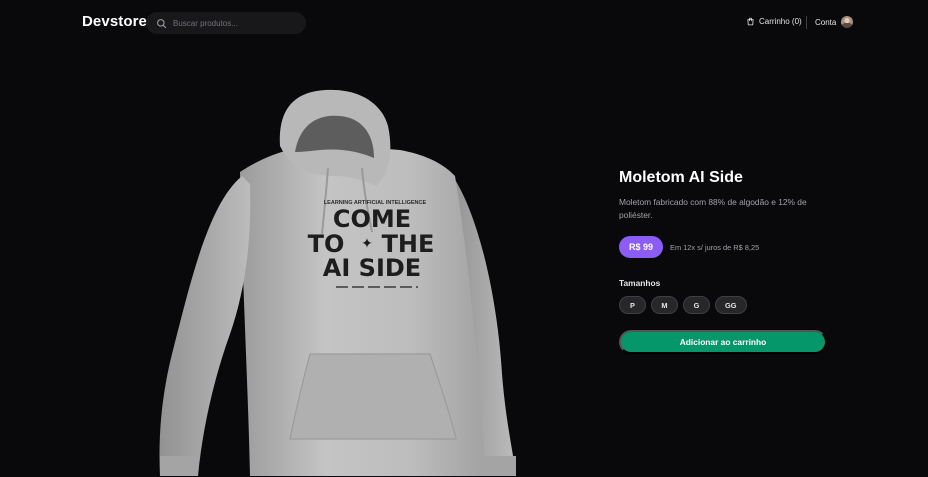 The image size is (928, 477). What do you see at coordinates (372, 268) in the screenshot?
I see `print-line-3: AI SIDE` at bounding box center [372, 268].